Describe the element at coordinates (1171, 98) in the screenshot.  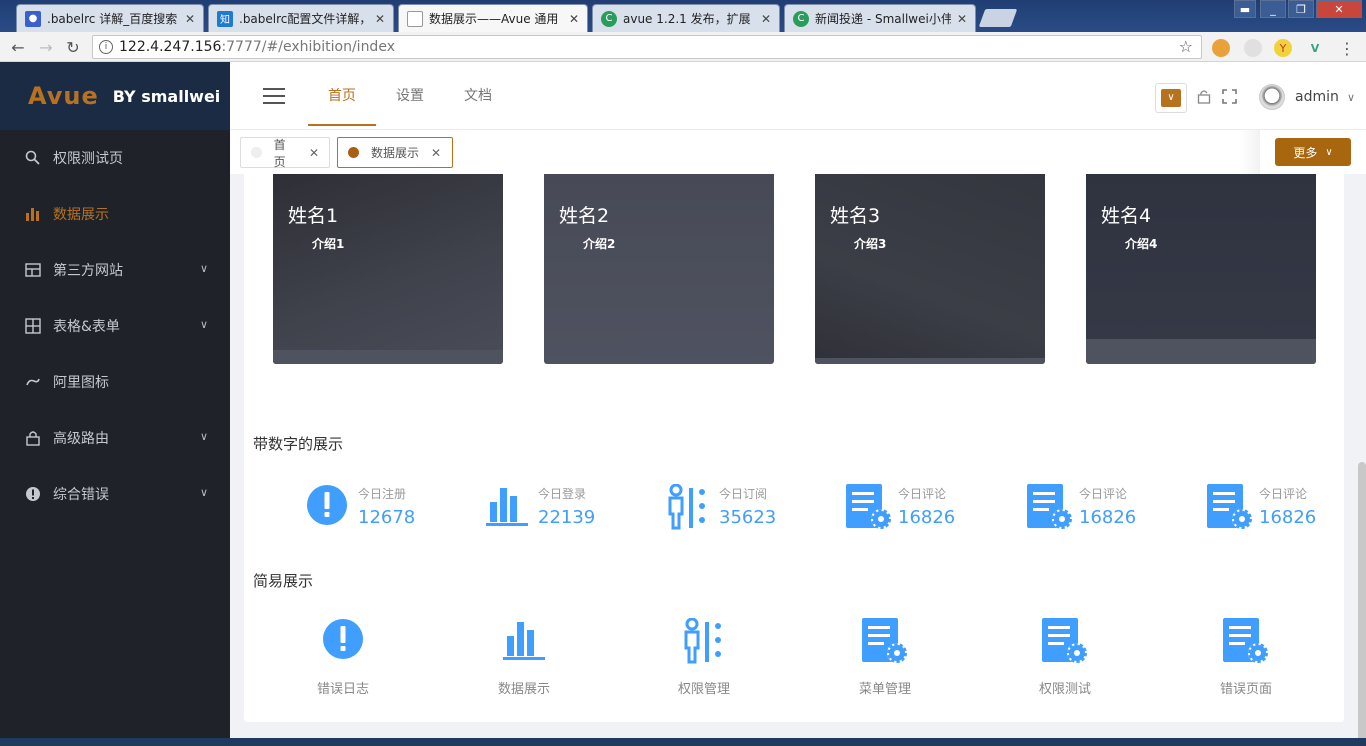
I see `theme-color-picker: ∨` at that location.